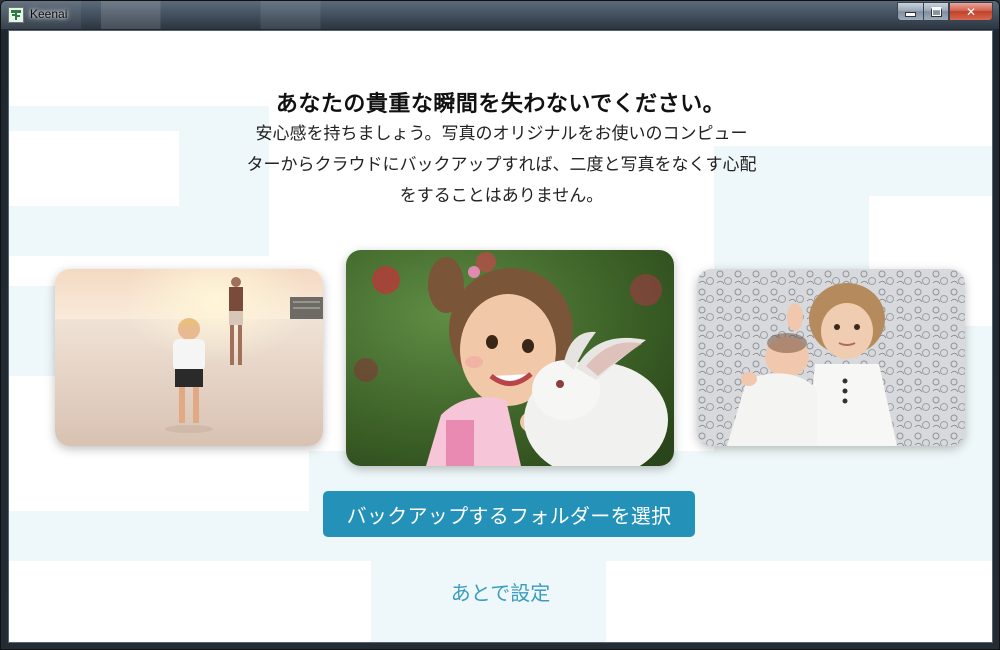 Image resolution: width=1000 pixels, height=650 pixels. I want to click on minimize-button, so click(910, 11).